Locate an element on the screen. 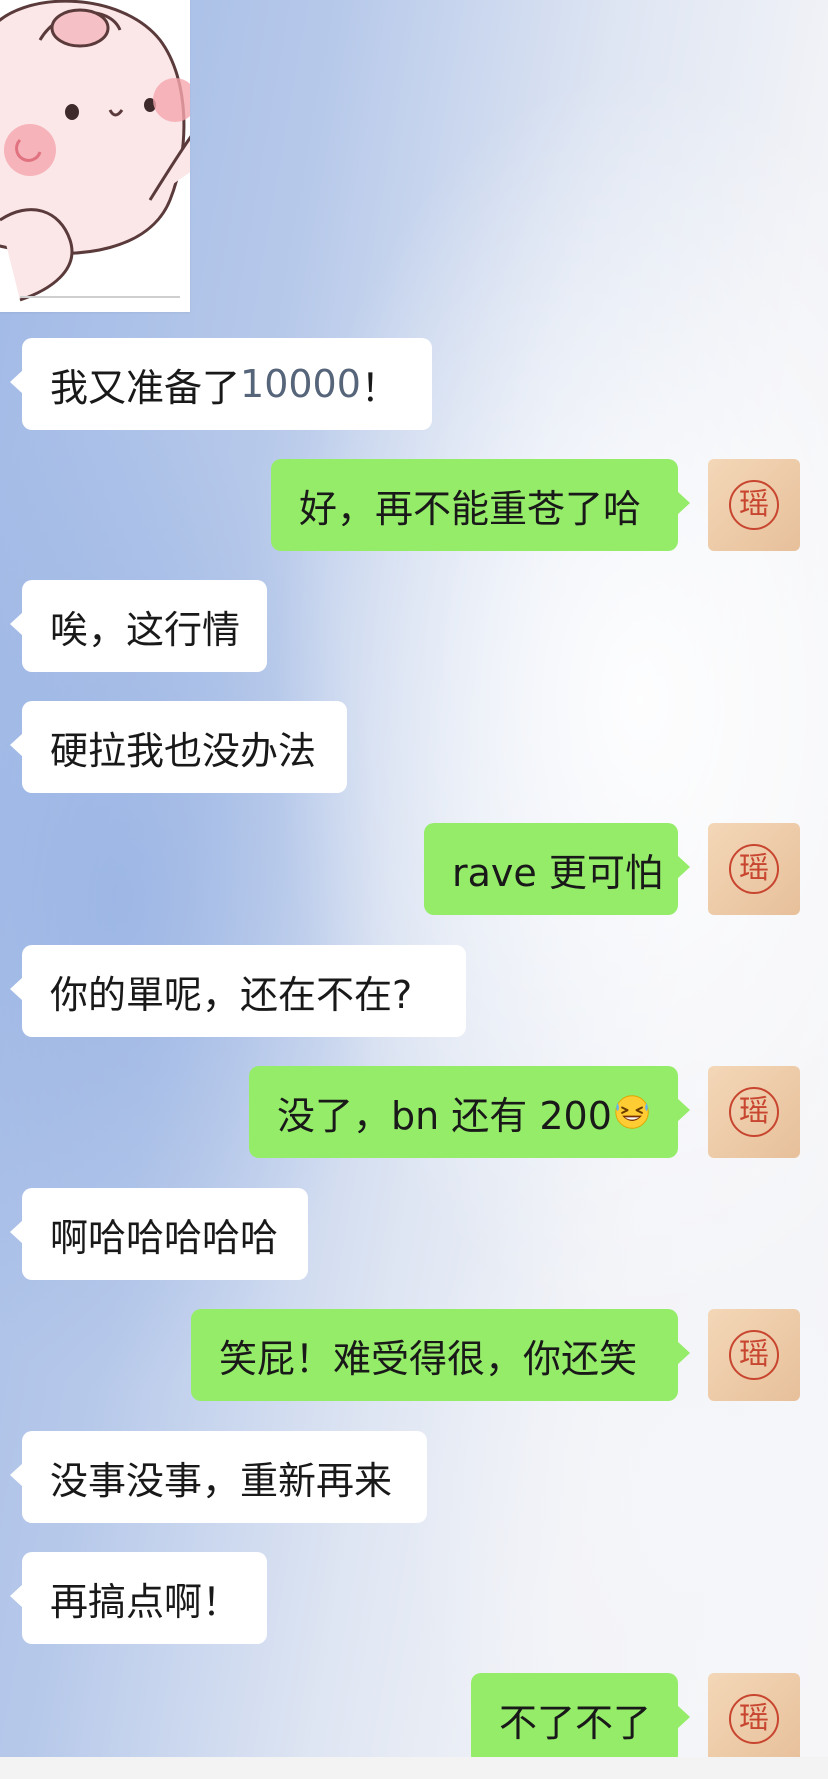 The height and width of the screenshot is (1779, 828). message-bubble-outgoing: 笑屁！难受得很，你还笑 is located at coordinates (440, 1355).